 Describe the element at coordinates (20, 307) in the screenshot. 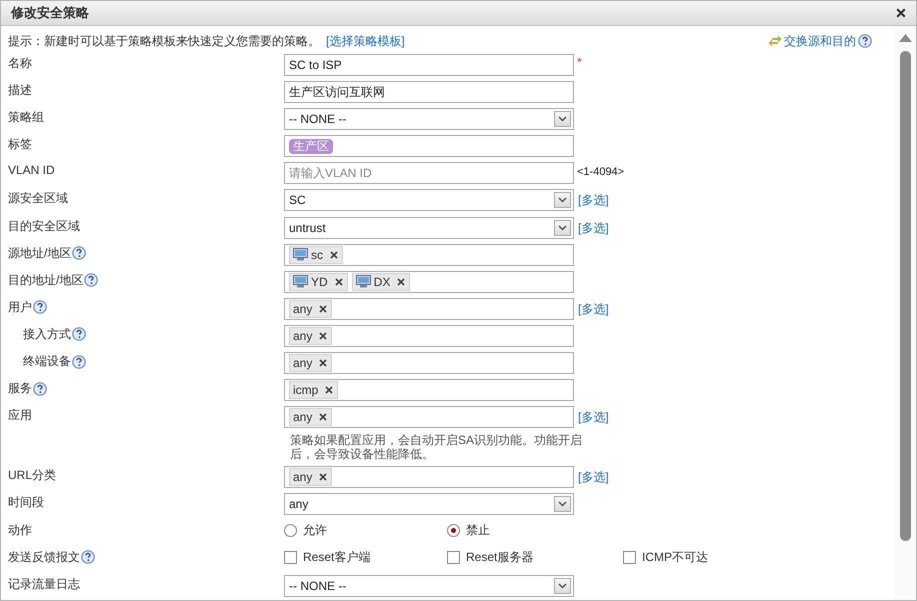

I see `field-label: 用户` at that location.